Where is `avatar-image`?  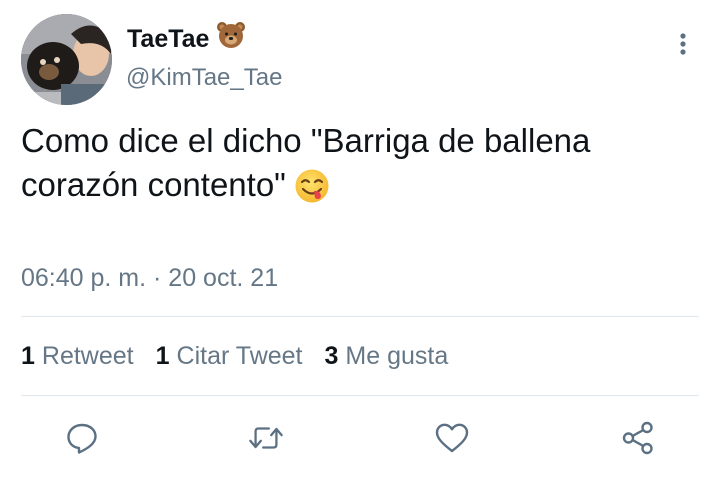
avatar-image is located at coordinates (66, 59).